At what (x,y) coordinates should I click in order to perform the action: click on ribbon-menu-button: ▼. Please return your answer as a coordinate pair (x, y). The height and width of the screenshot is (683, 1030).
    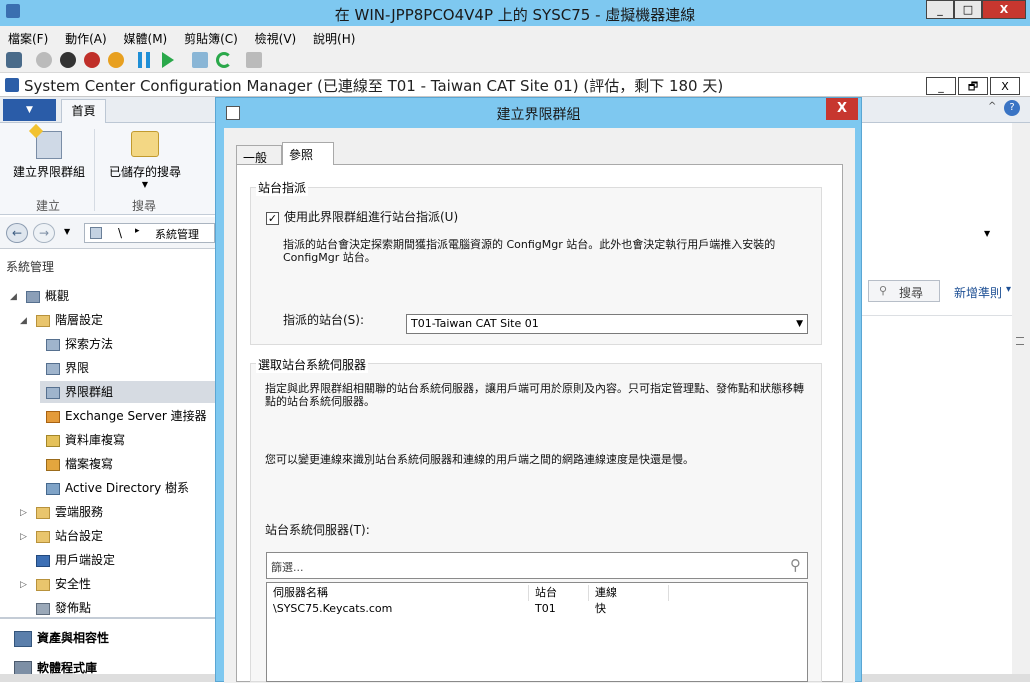
    Looking at the image, I should click on (29, 110).